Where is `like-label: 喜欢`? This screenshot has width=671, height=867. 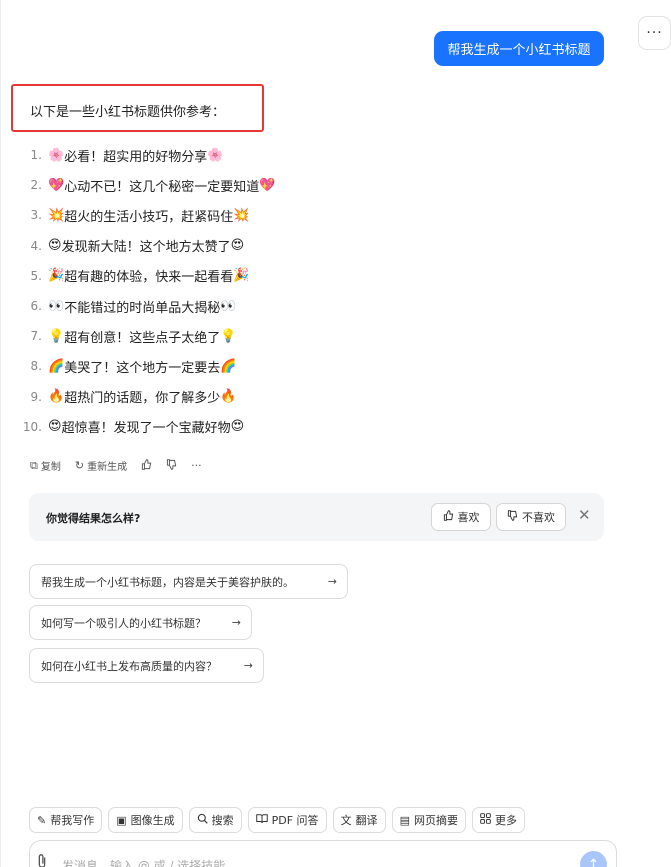 like-label: 喜欢 is located at coordinates (468, 517).